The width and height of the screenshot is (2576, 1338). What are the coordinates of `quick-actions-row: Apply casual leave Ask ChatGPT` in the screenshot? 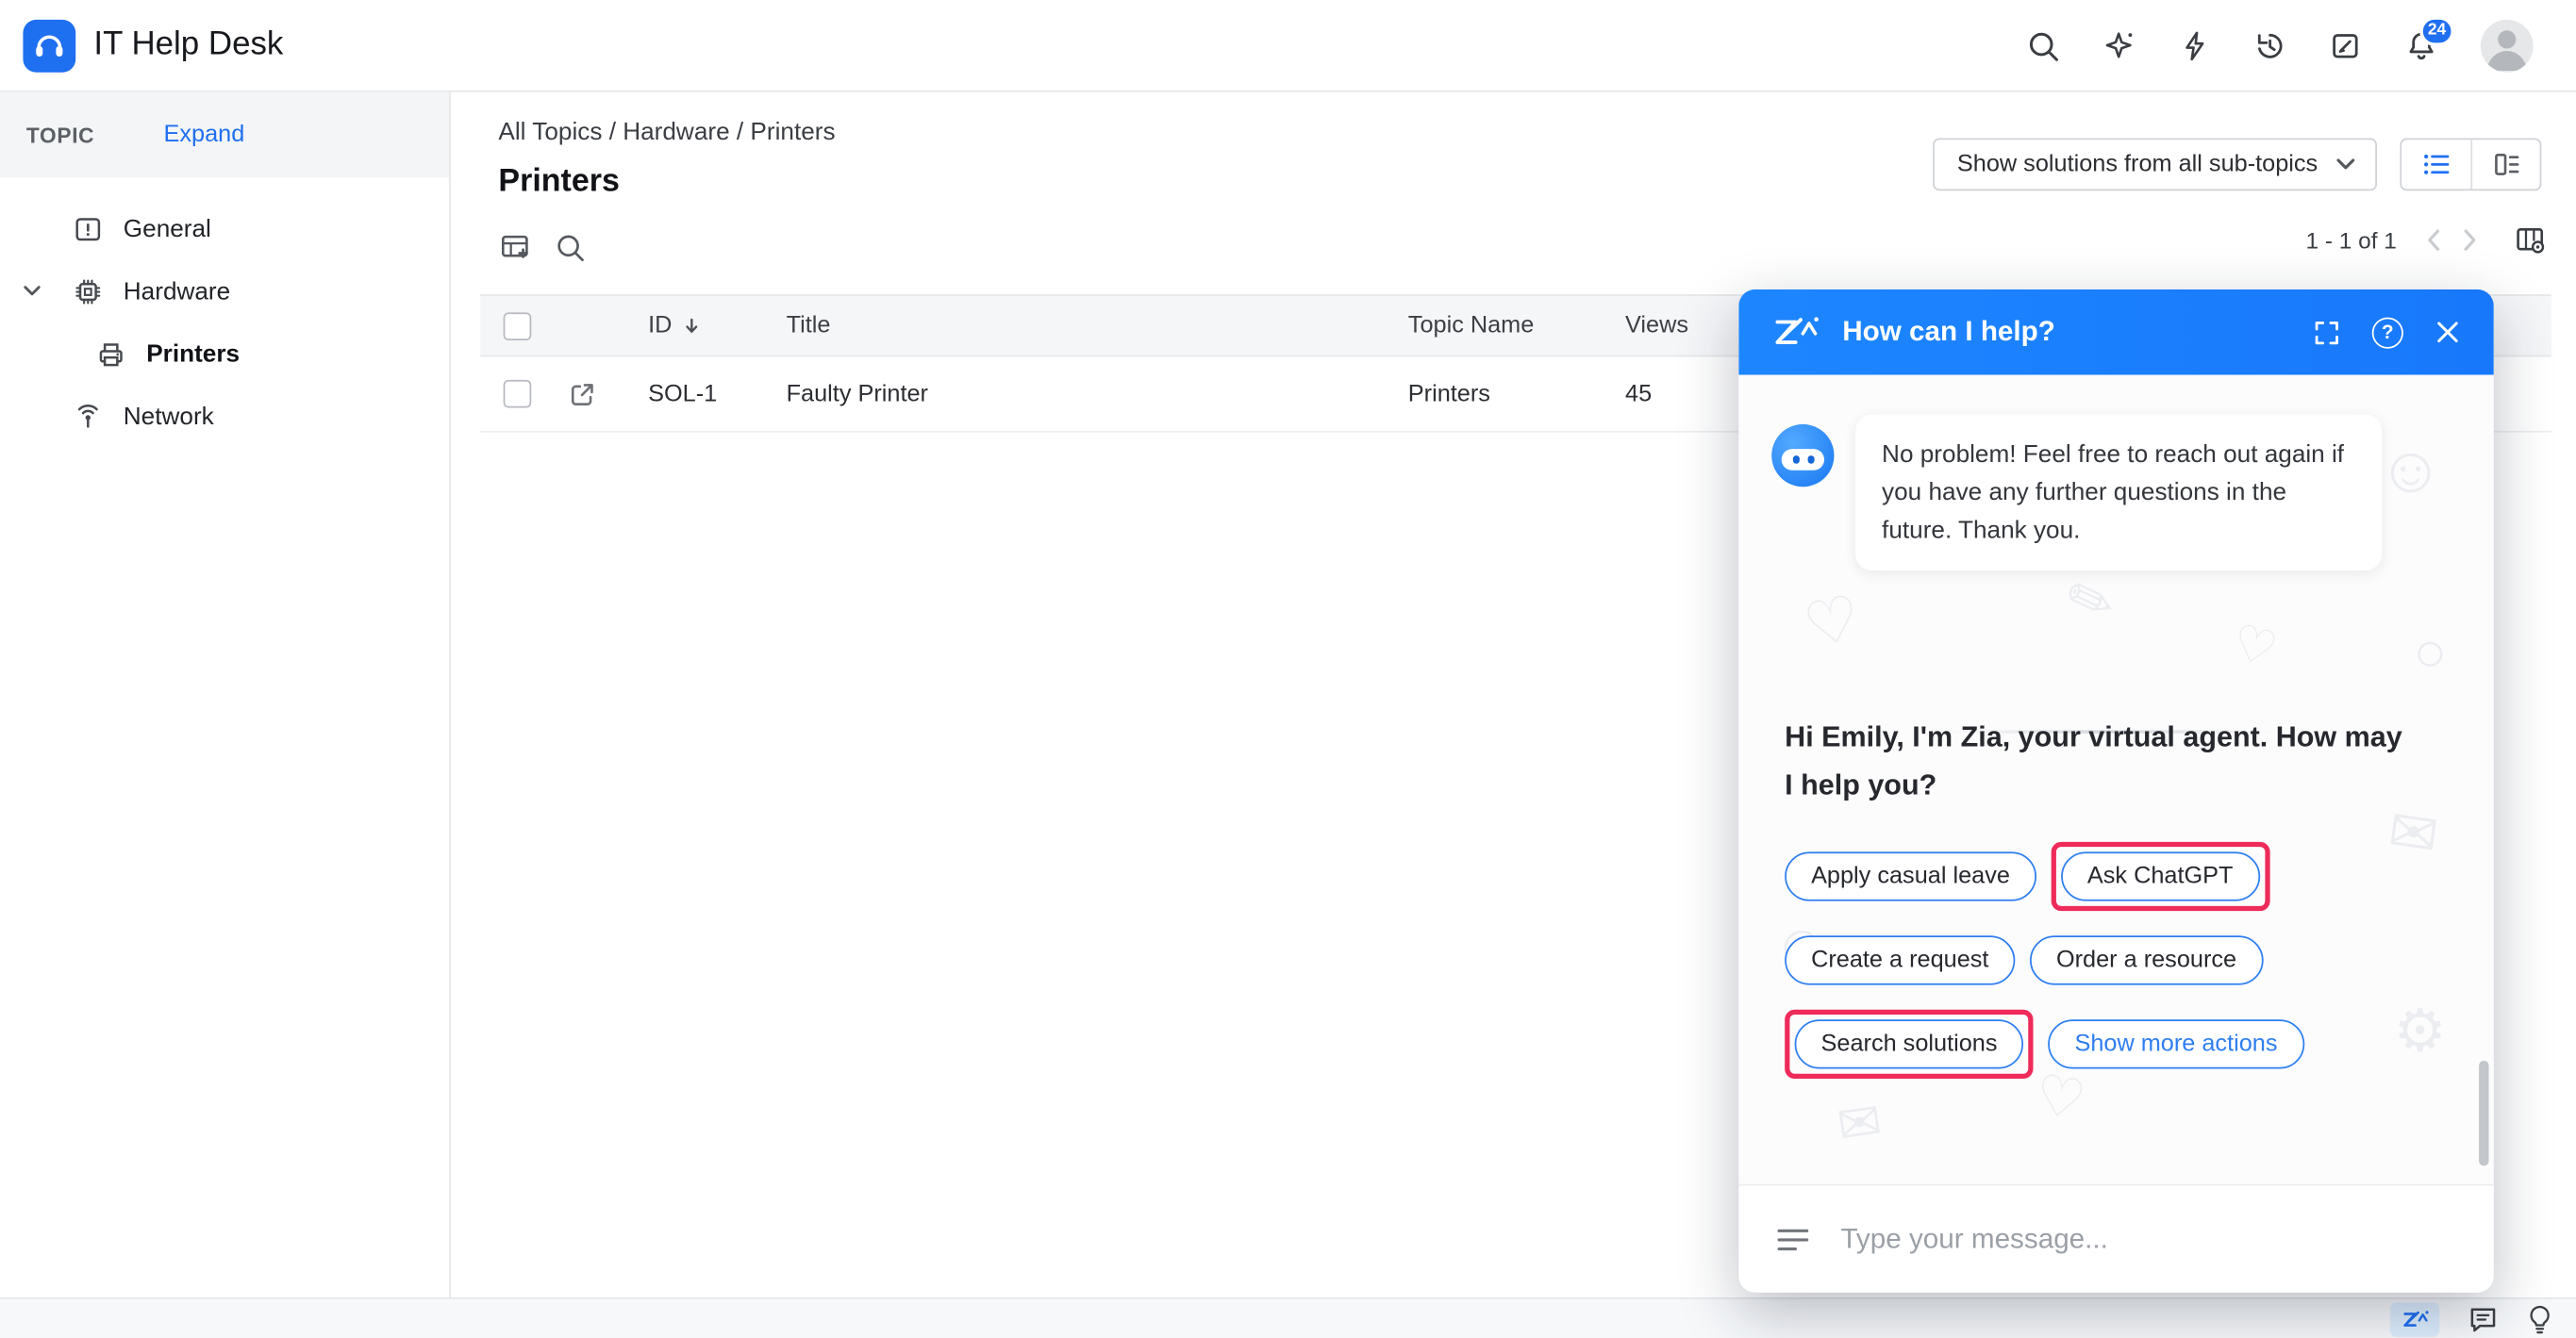 It's located at (2027, 876).